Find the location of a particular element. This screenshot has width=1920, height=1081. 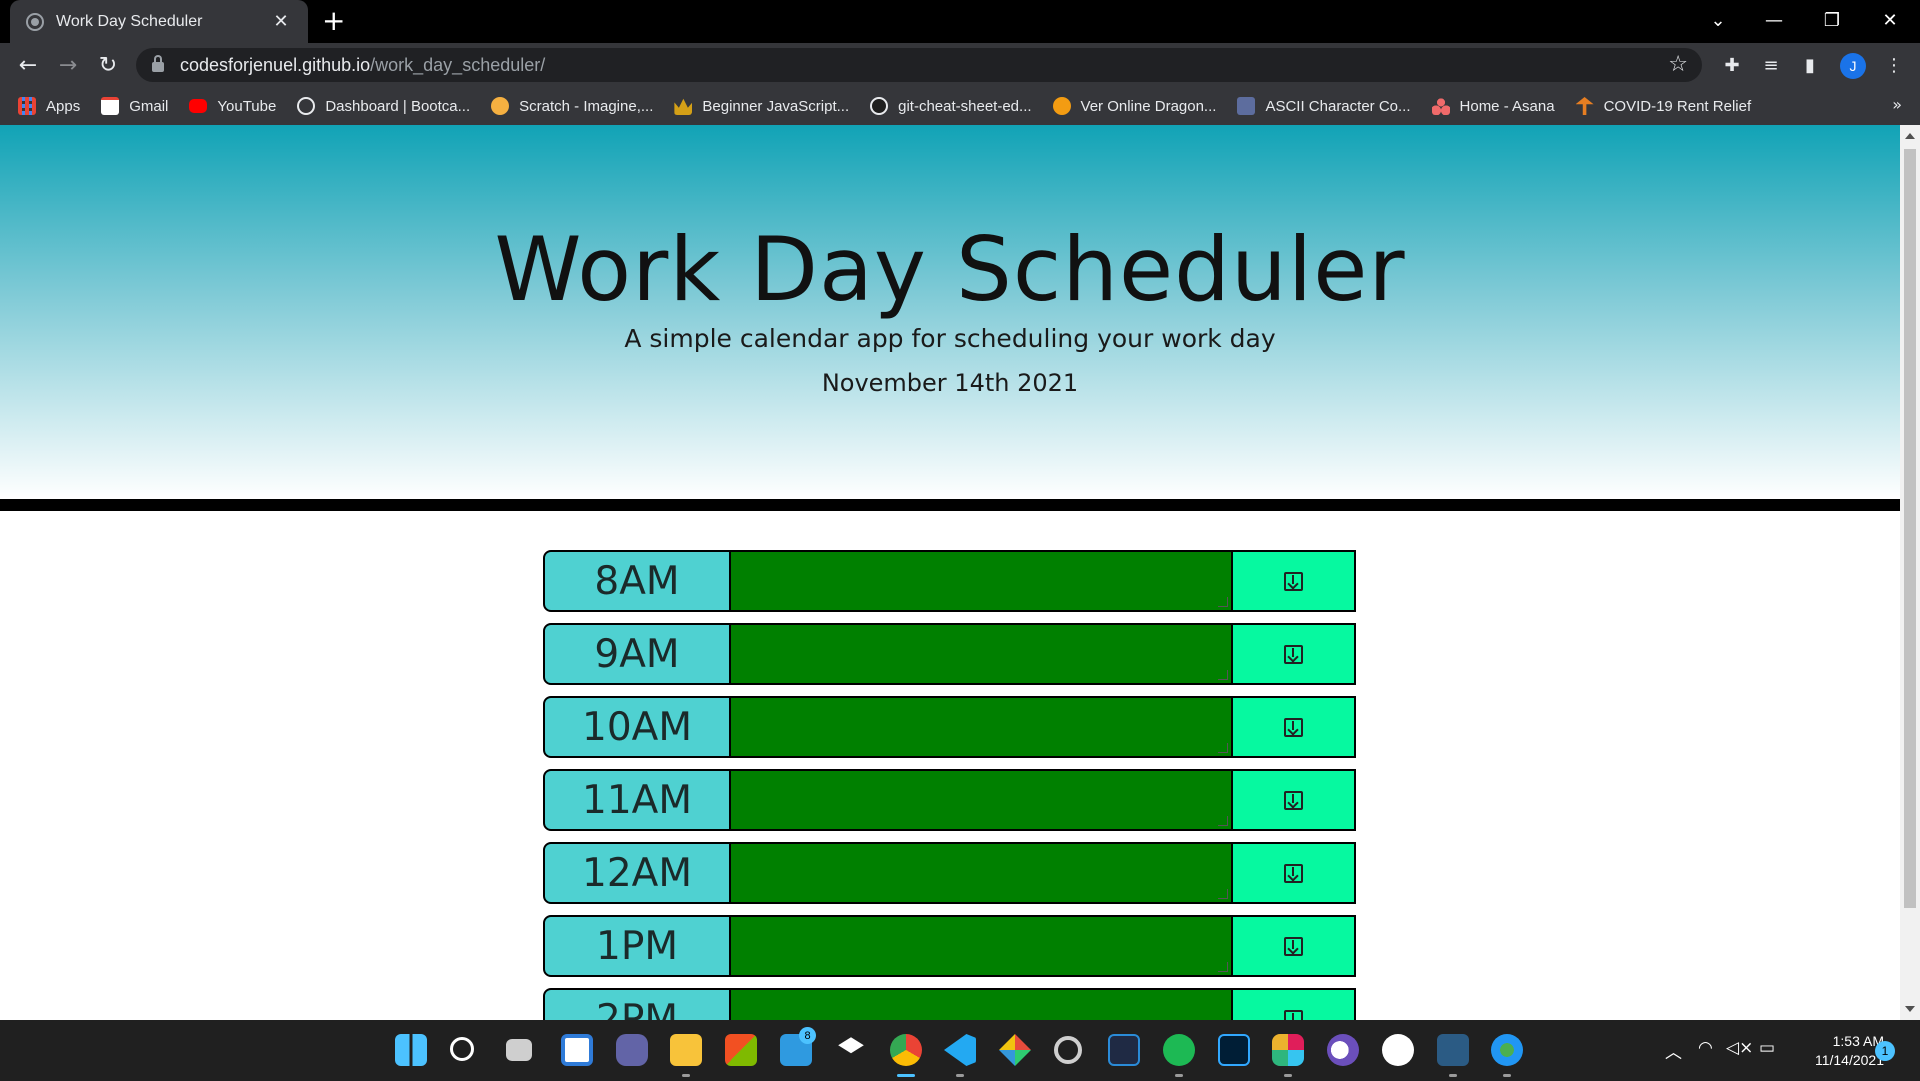

bookmark-item: COVID-19 Rent Relief is located at coordinates (1663, 106).